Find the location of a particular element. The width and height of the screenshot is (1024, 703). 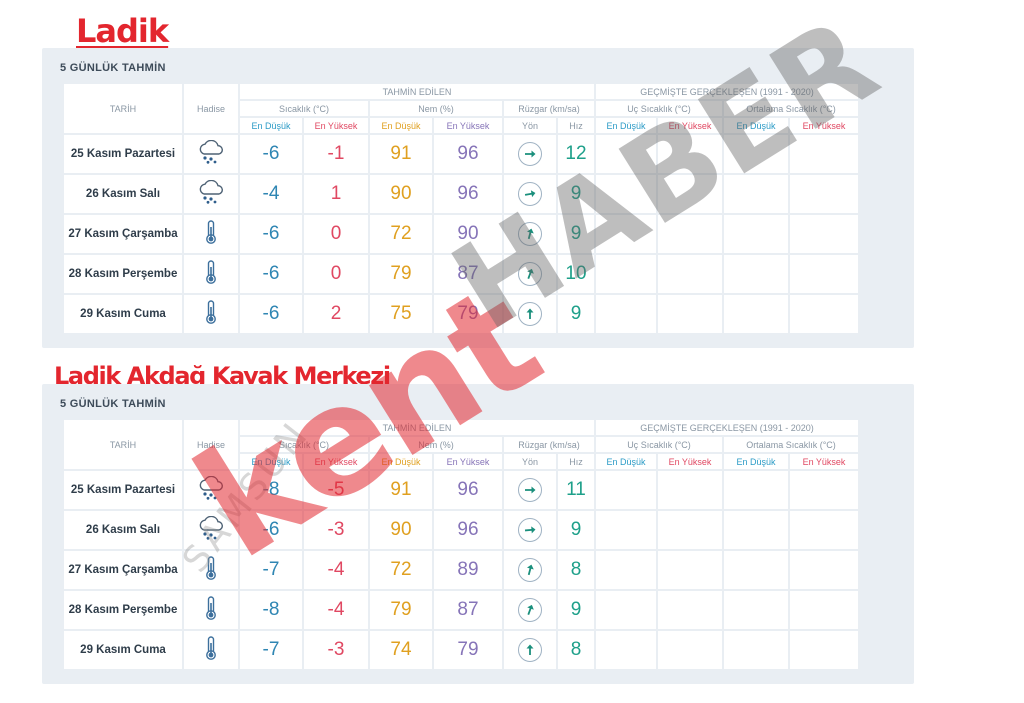

forecast-group-header: TAHMİN EDİLEN is located at coordinates (417, 427).